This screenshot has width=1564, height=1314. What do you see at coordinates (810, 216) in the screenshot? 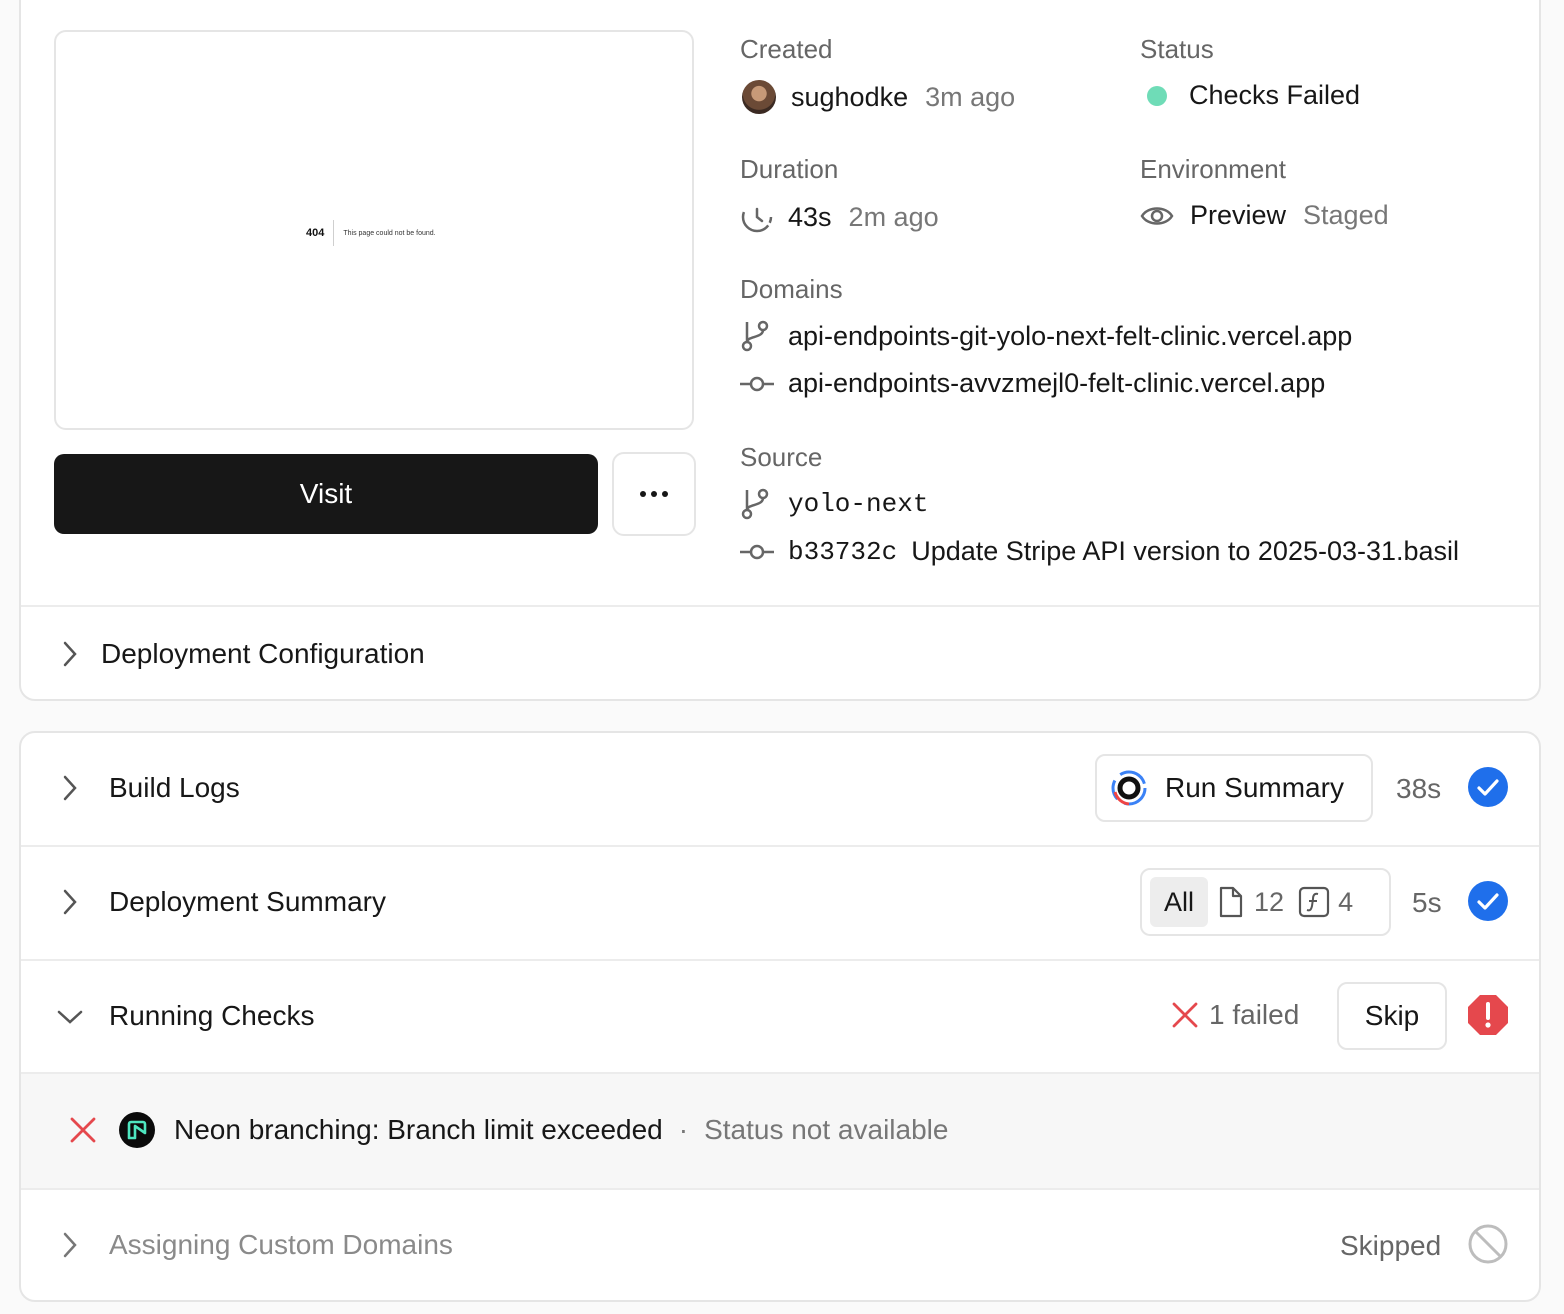
I see `duration-text: 43s` at bounding box center [810, 216].